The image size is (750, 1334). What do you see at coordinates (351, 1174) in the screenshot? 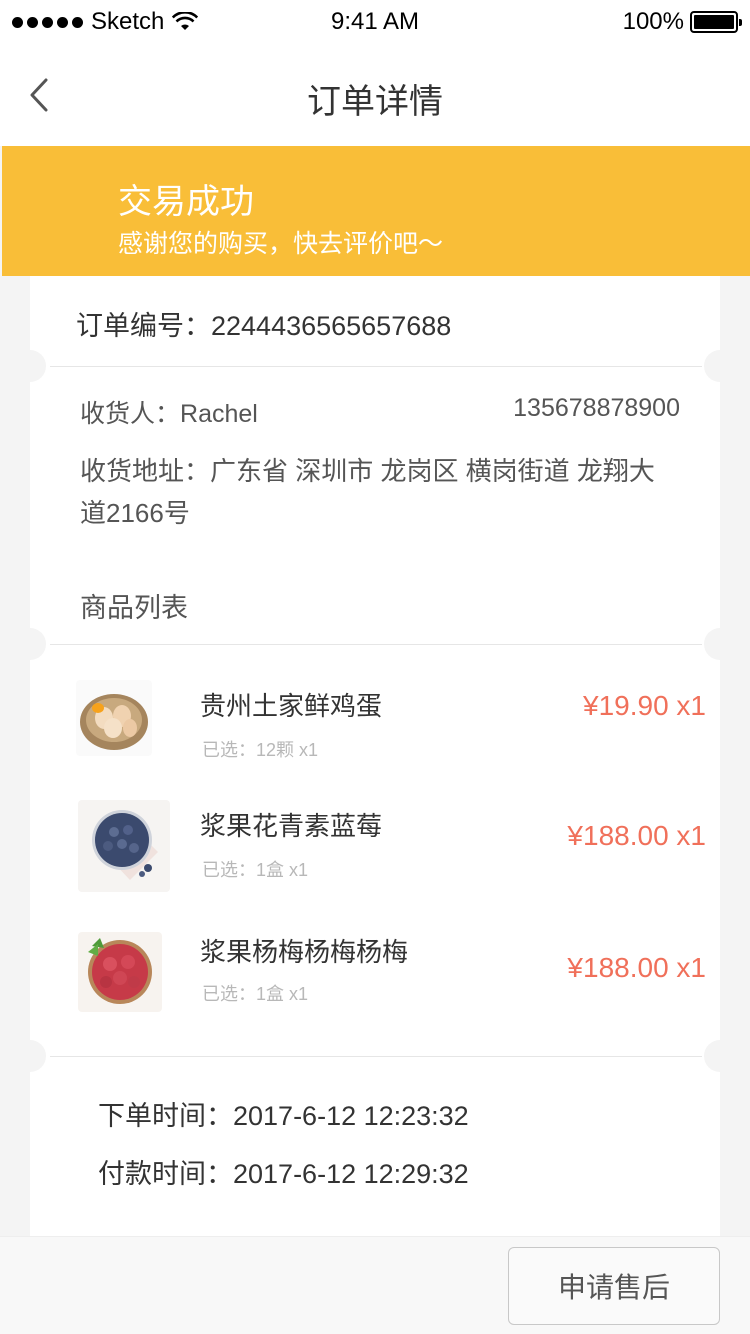
I see `pay-time-value: 2017-6-12 12:29:32` at bounding box center [351, 1174].